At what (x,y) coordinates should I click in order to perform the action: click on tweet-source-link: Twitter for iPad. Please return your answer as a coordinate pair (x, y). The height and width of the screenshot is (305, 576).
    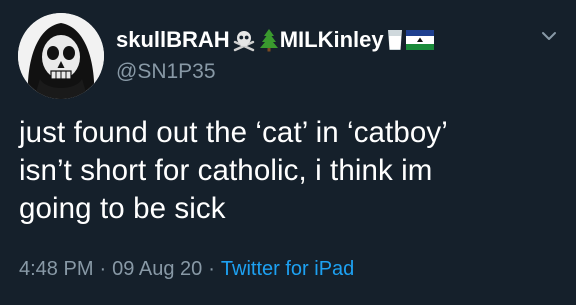
    Looking at the image, I should click on (287, 269).